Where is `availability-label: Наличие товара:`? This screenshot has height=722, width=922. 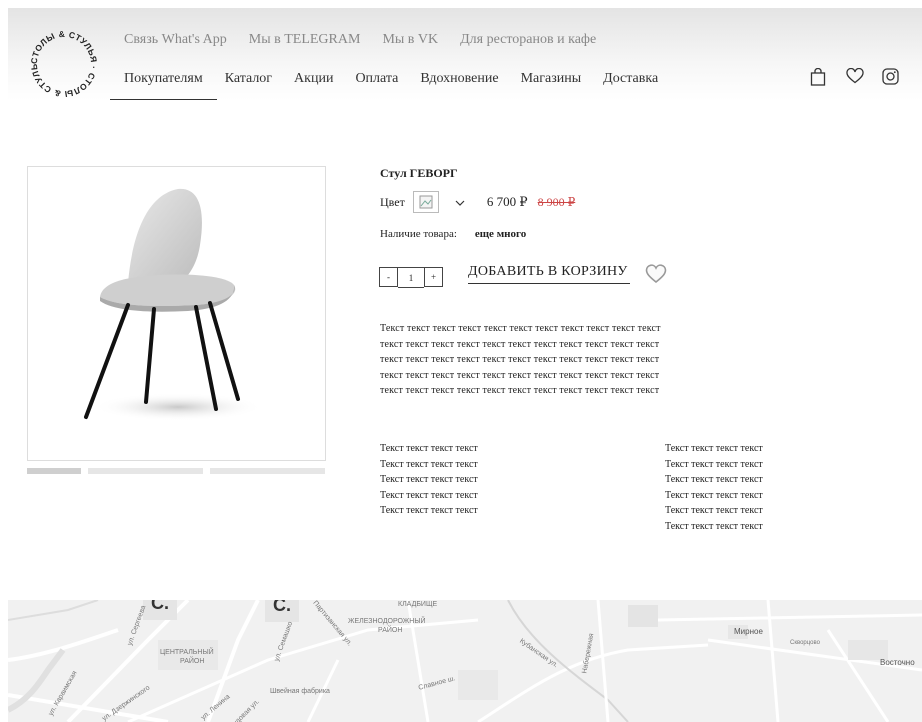
availability-label: Наличие товара: is located at coordinates (418, 234).